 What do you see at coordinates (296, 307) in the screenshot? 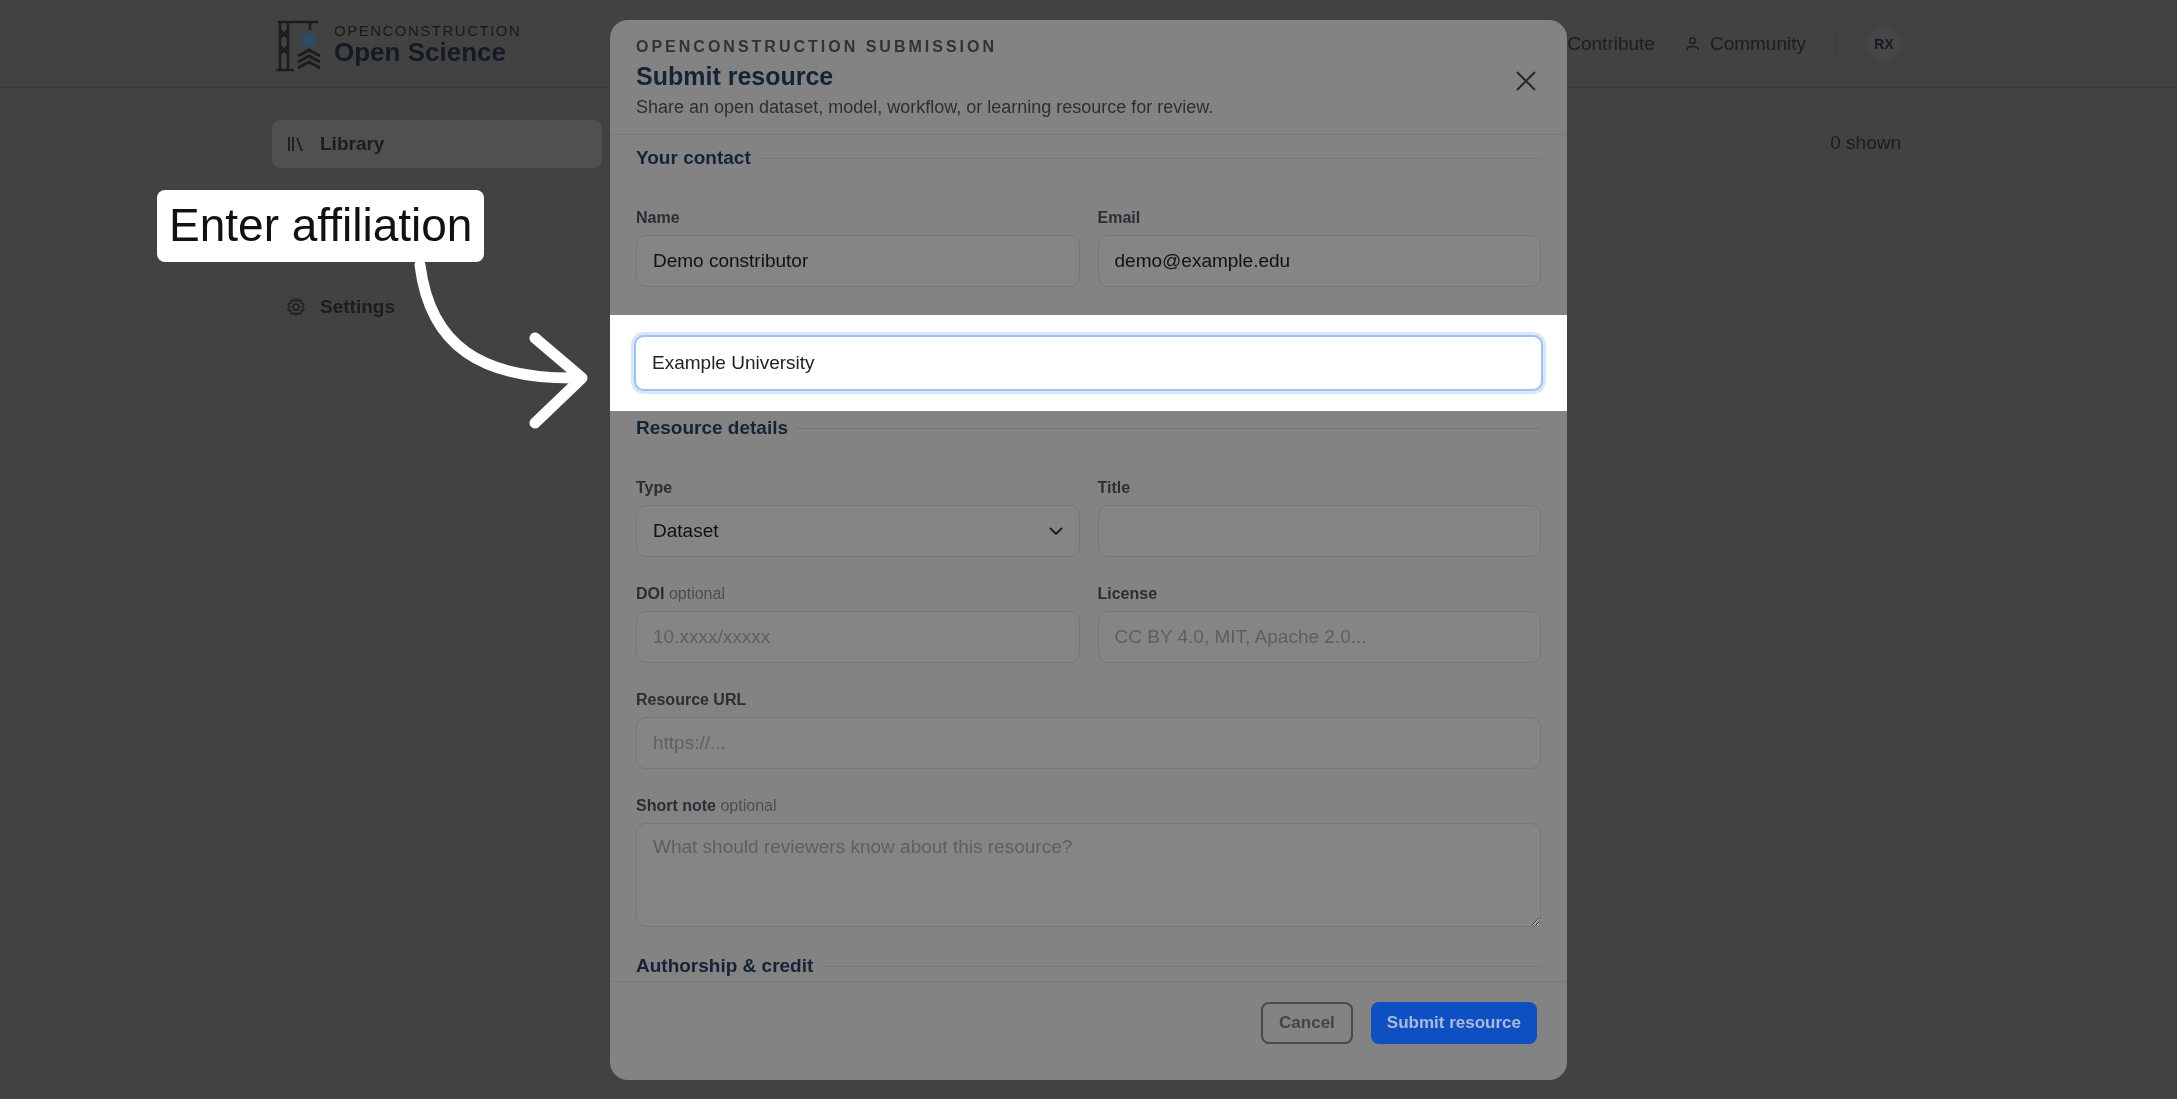
I see `gear-icon` at bounding box center [296, 307].